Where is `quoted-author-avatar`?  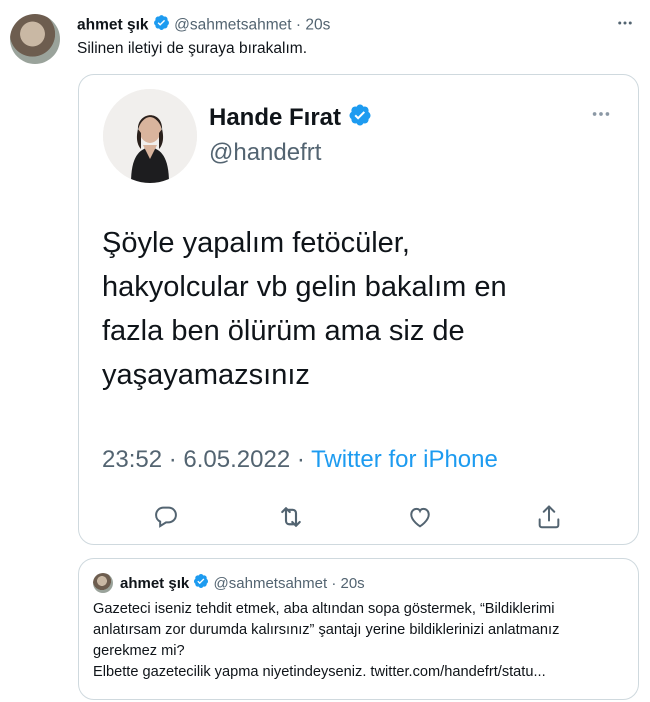 quoted-author-avatar is located at coordinates (103, 583).